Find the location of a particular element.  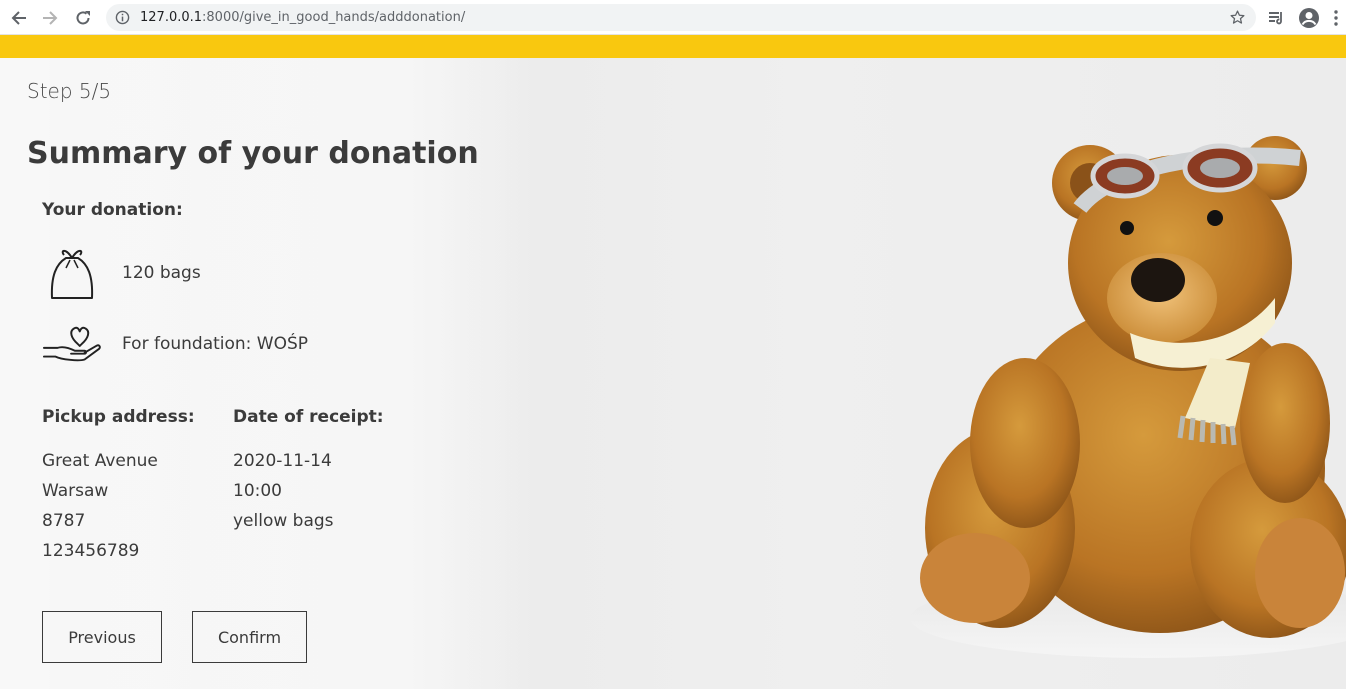

info-icon is located at coordinates (122, 17).